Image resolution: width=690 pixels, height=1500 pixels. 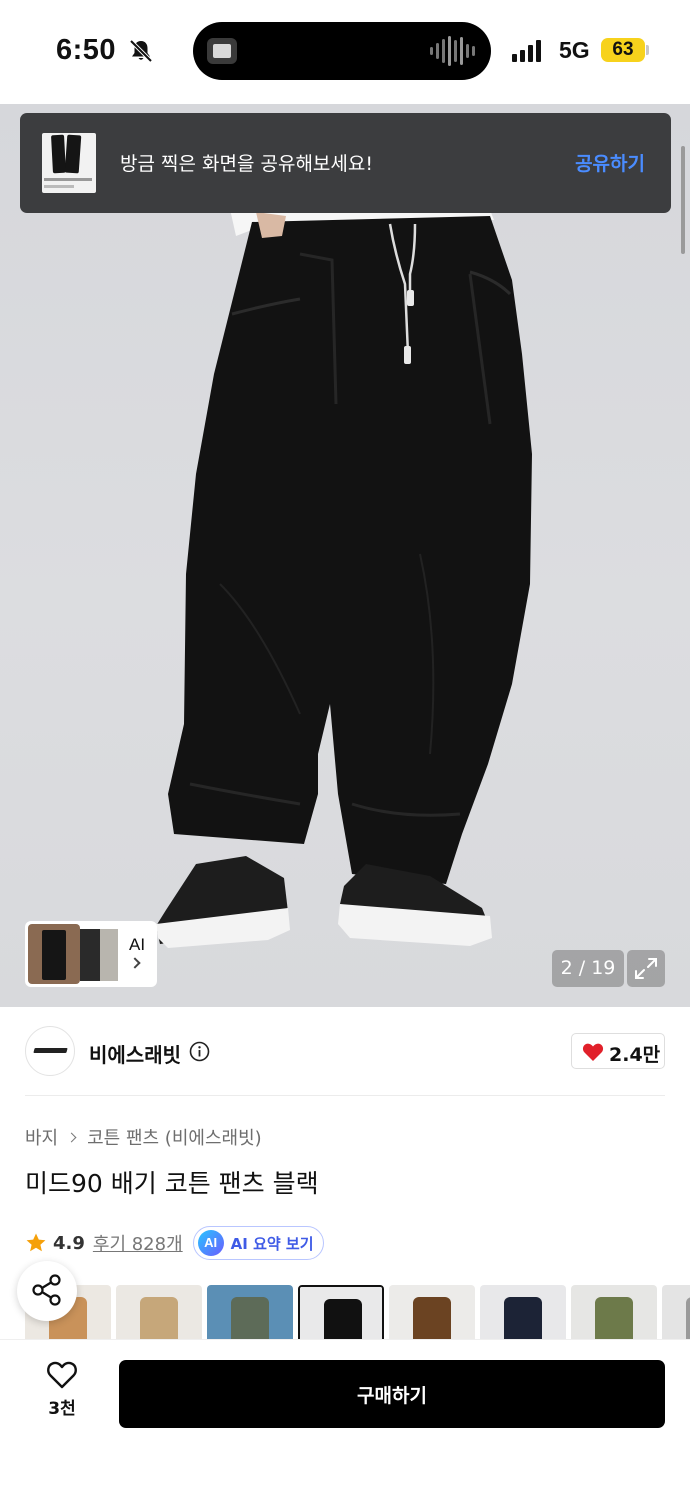 What do you see at coordinates (137, 944) in the screenshot?
I see `ai-label: AI` at bounding box center [137, 944].